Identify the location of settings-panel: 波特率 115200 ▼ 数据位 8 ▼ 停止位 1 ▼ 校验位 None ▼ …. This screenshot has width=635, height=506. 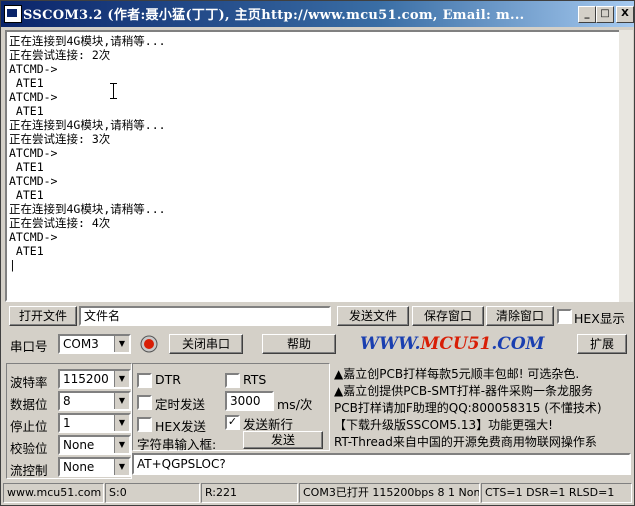
(69, 421).